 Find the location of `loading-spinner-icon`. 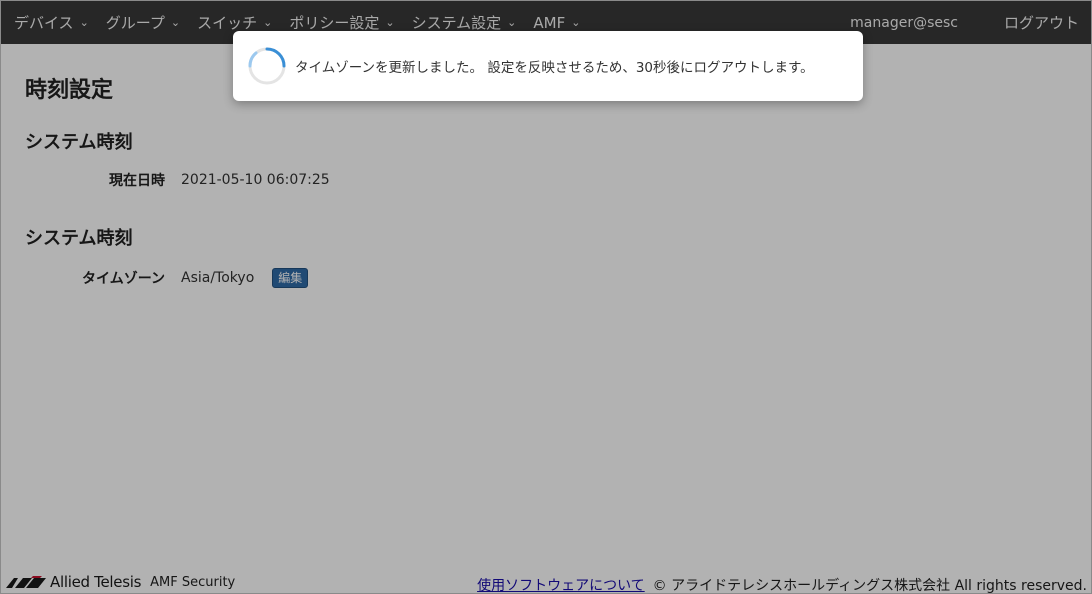

loading-spinner-icon is located at coordinates (267, 66).